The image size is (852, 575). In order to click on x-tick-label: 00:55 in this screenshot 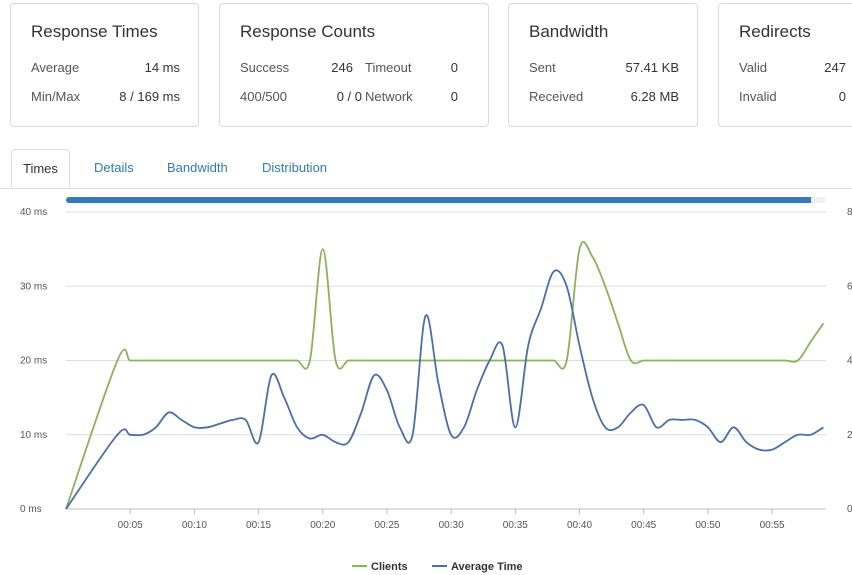, I will do `click(772, 525)`.